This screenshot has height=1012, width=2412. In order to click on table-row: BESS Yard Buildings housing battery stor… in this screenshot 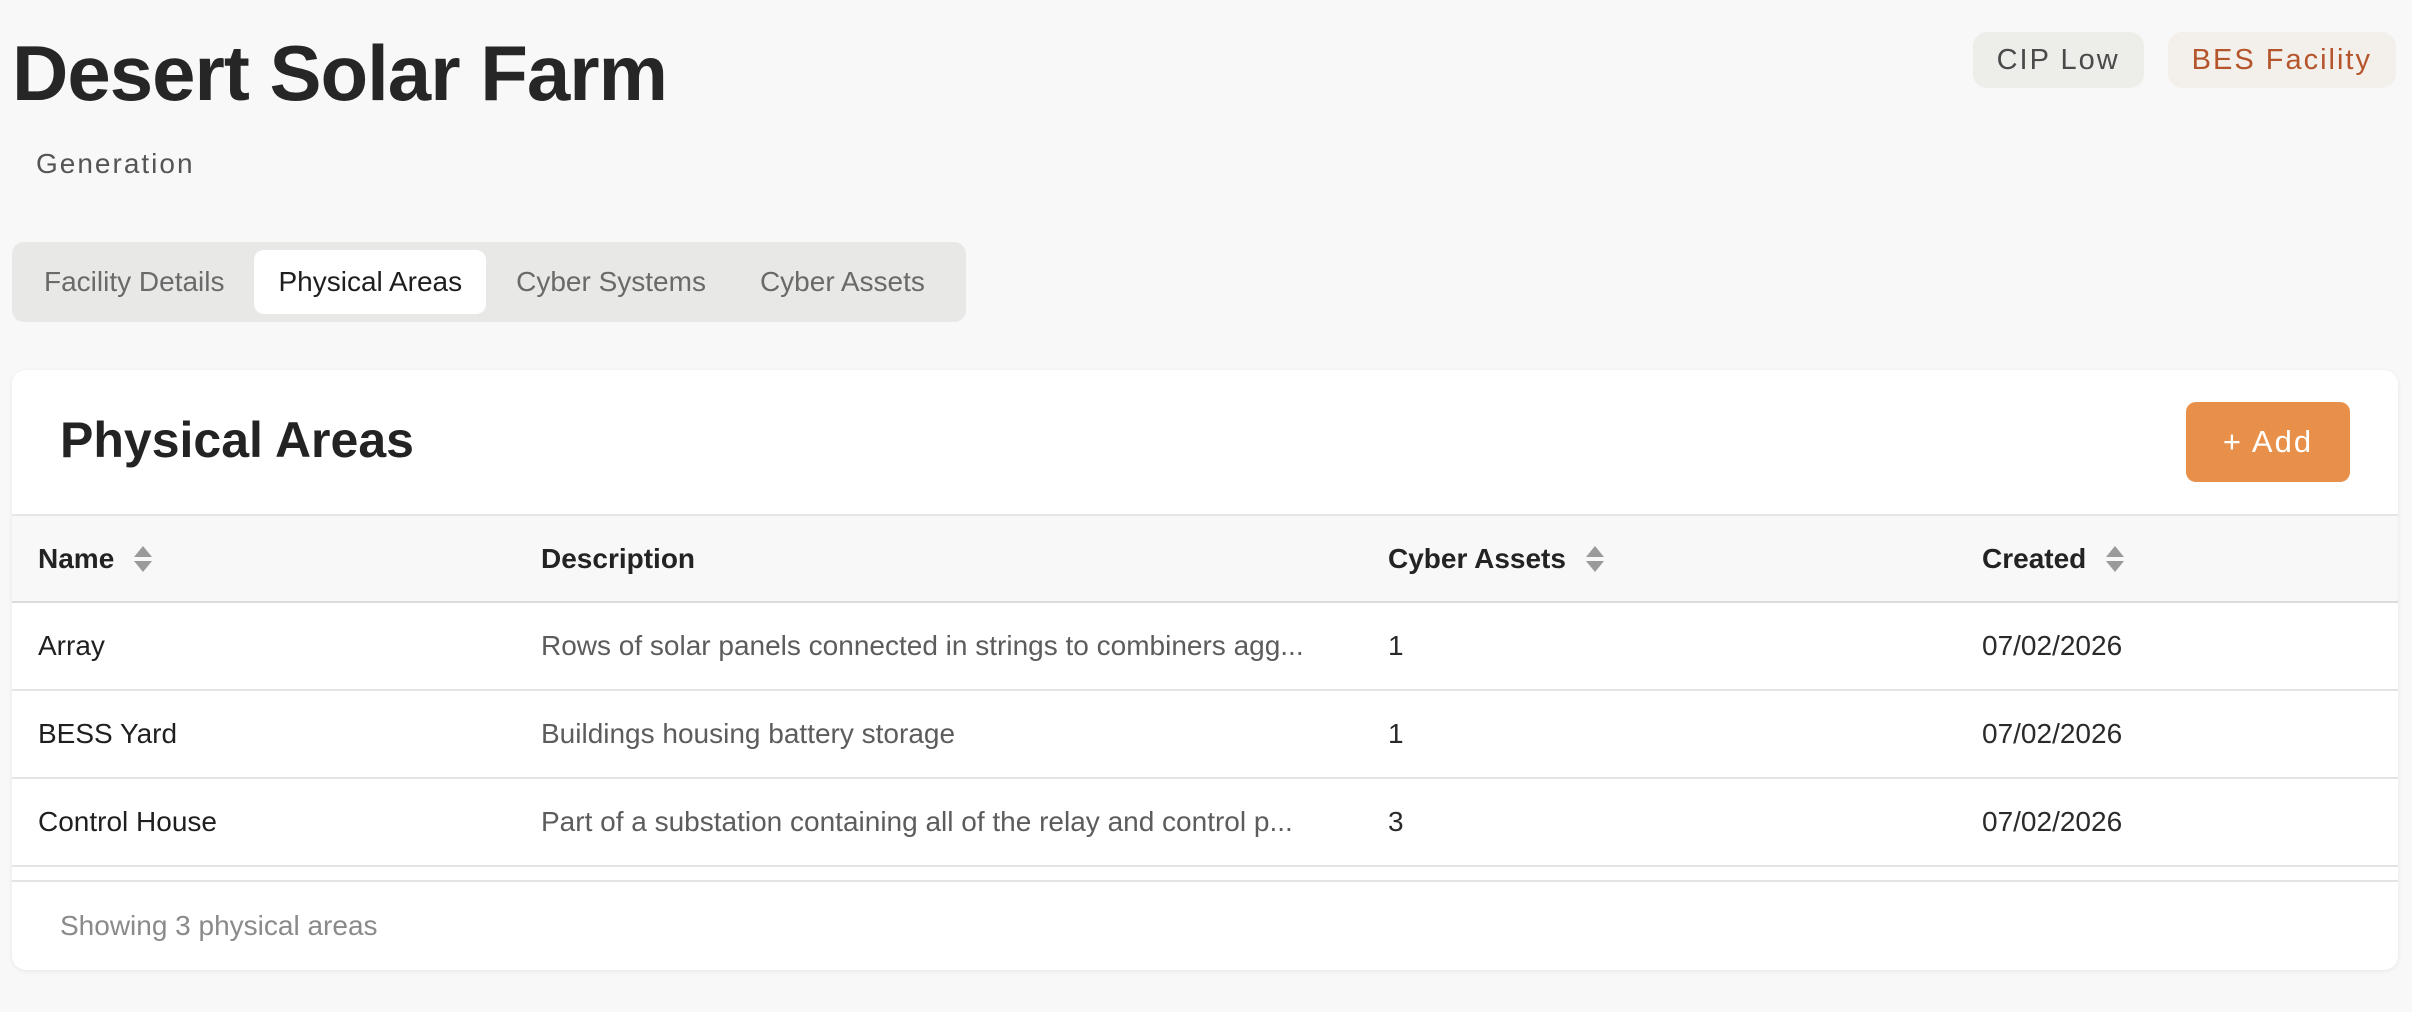, I will do `click(1205, 734)`.